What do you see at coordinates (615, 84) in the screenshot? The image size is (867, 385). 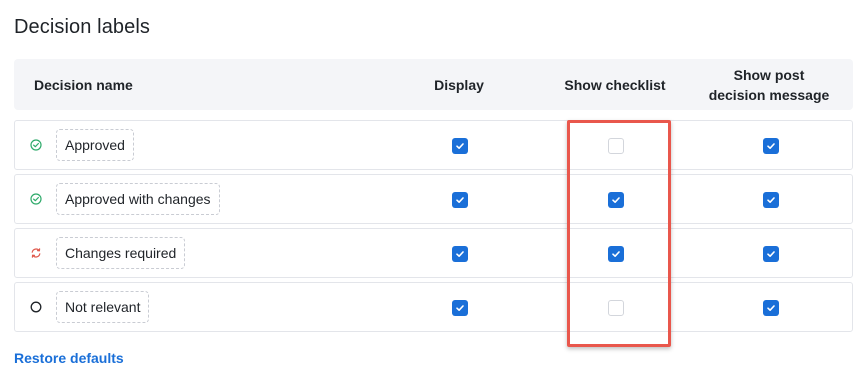 I see `column-header-show-checklist: Show checklist` at bounding box center [615, 84].